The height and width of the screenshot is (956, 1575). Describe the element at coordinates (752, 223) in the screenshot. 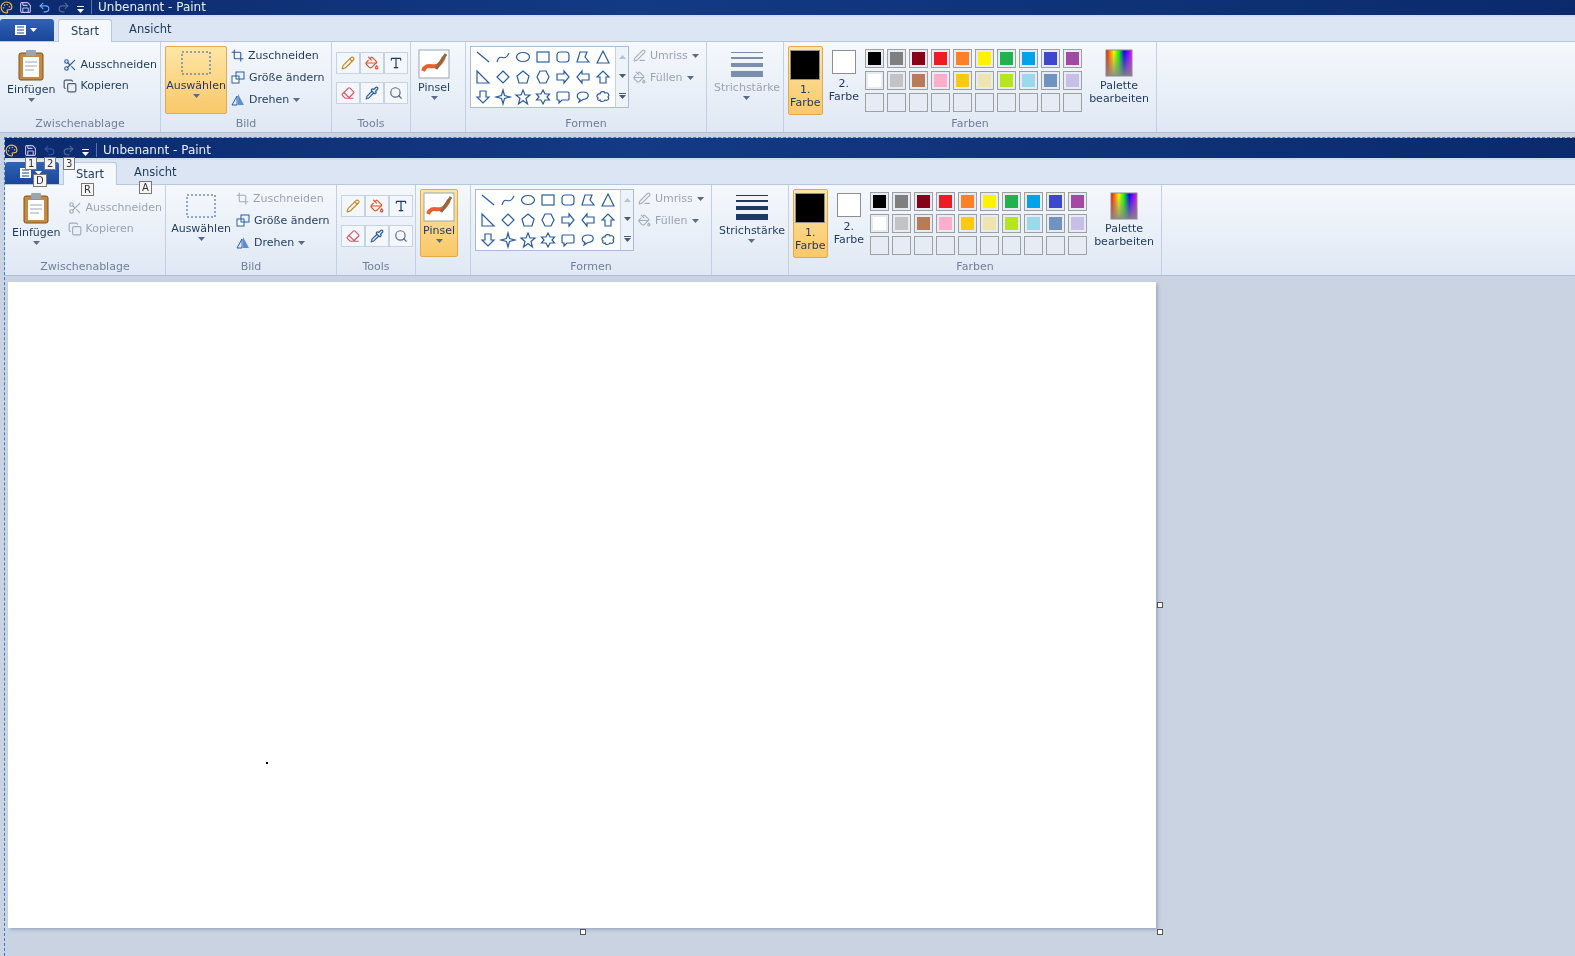

I see `stroke-size-button: Strichstärke` at that location.